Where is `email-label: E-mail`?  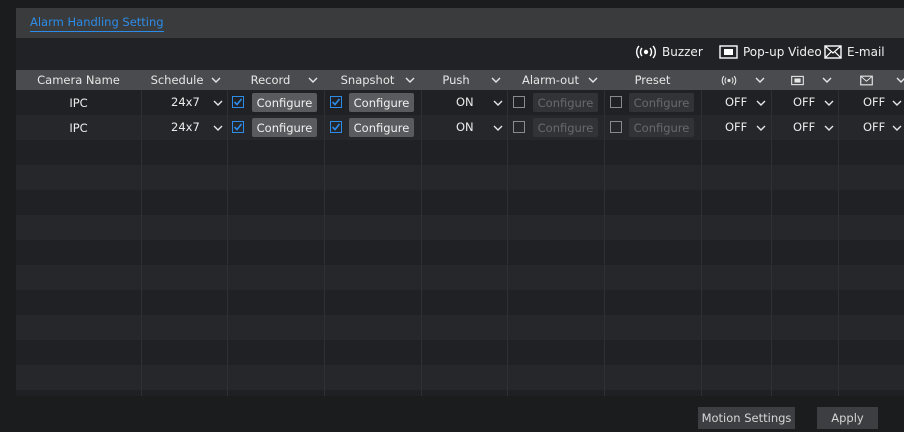 email-label: E-mail is located at coordinates (866, 52).